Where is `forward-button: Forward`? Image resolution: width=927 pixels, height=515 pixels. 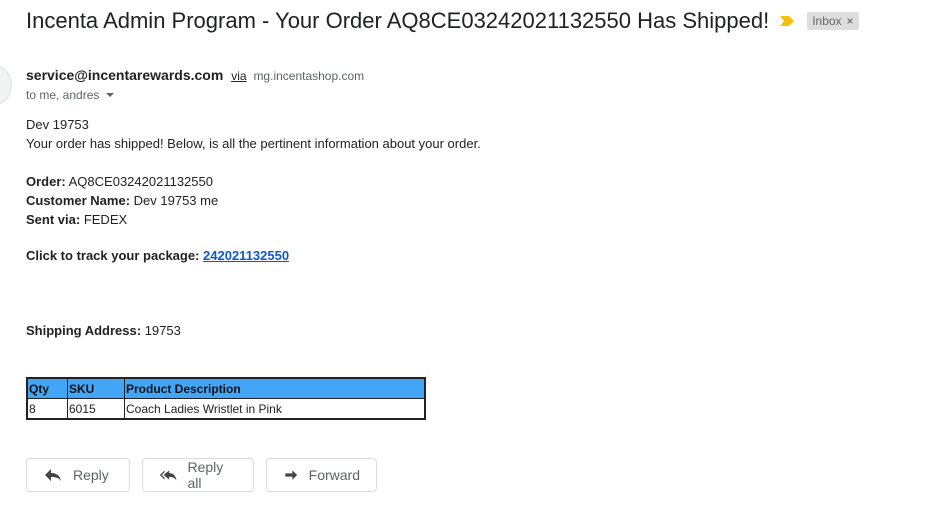
forward-button: Forward is located at coordinates (321, 475).